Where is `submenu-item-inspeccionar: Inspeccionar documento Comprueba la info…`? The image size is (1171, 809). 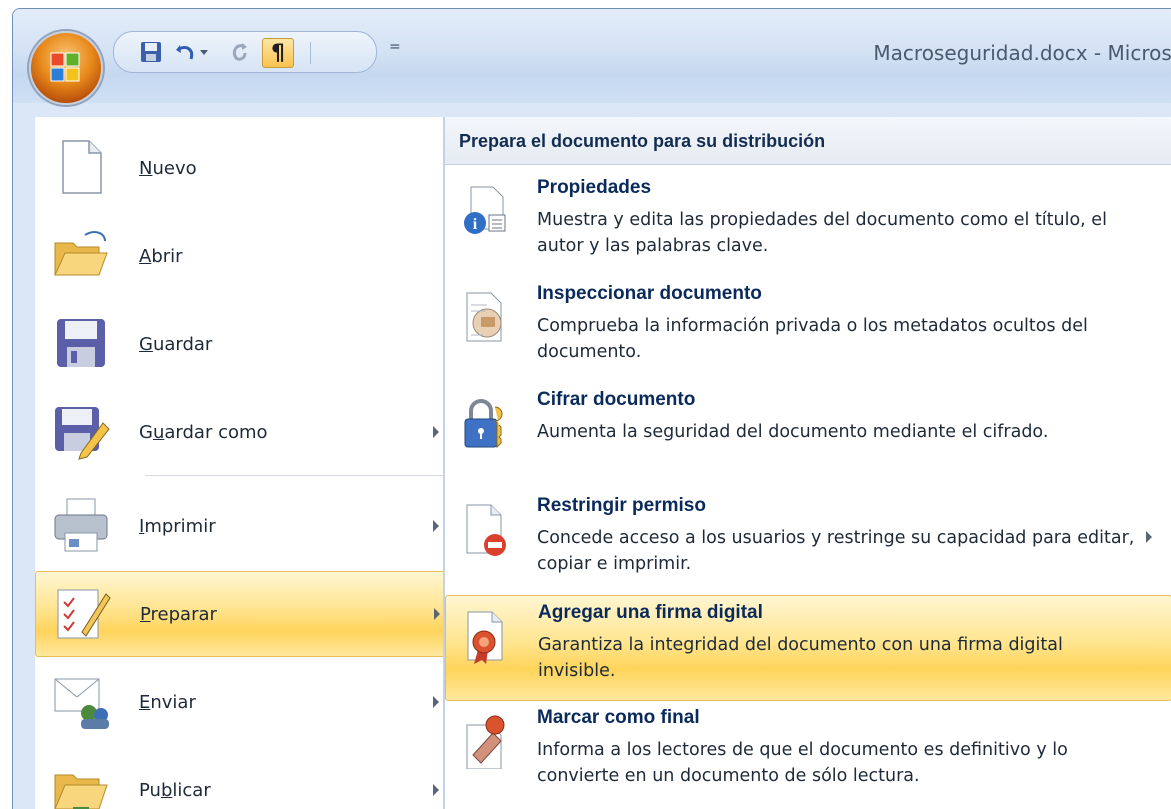 submenu-item-inspeccionar: Inspeccionar documento Comprueba la info… is located at coordinates (808, 330).